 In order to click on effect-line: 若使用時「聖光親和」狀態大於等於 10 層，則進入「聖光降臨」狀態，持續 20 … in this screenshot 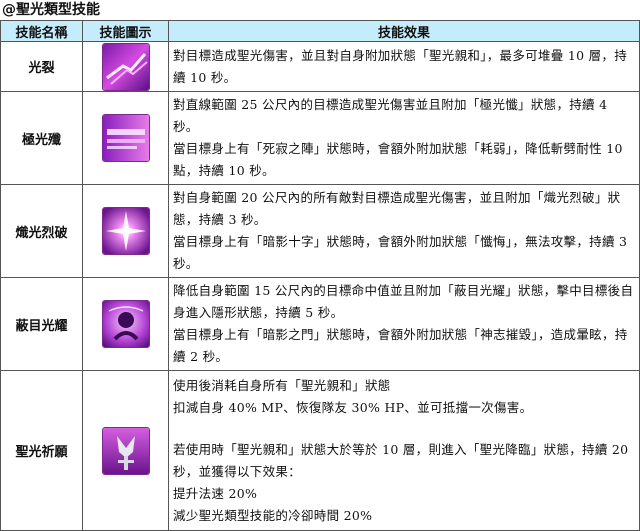, I will do `click(401, 460)`.